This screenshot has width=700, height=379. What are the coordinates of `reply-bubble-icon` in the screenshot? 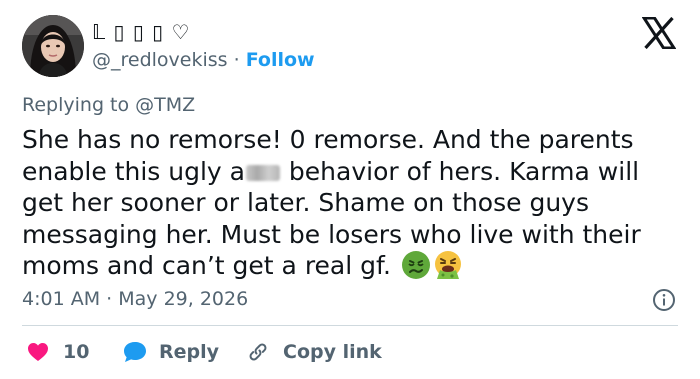 It's located at (135, 352).